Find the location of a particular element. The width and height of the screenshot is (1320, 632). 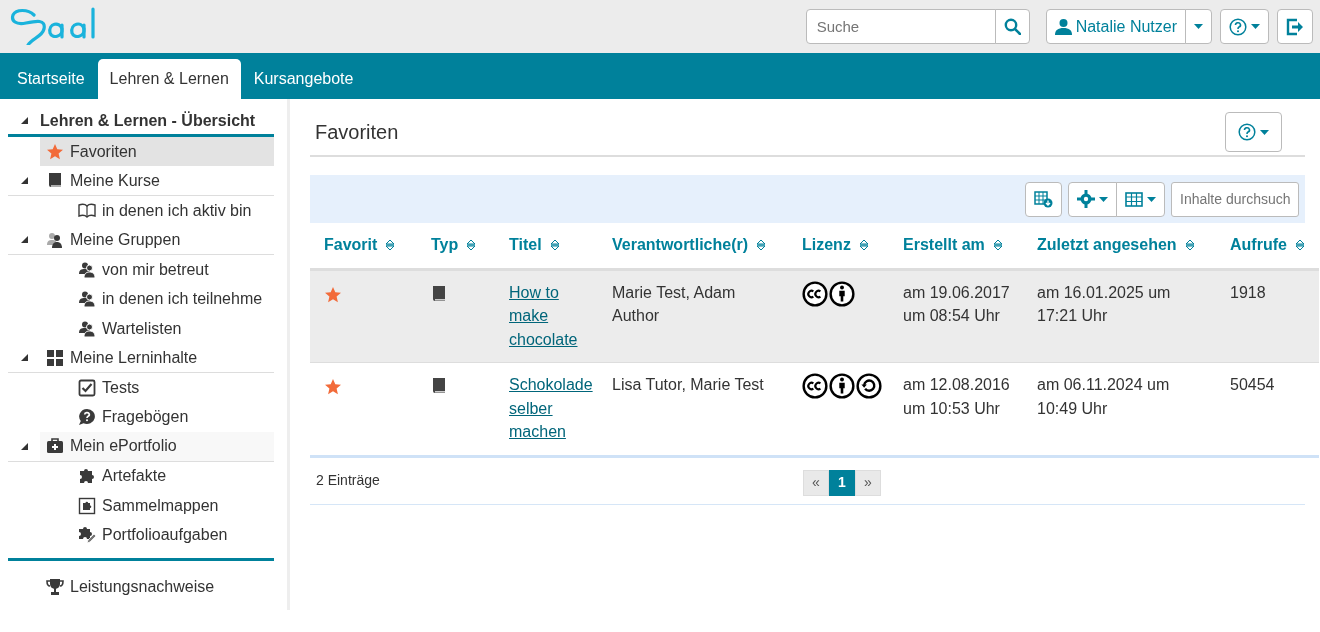

nav-tab: Lehren & Lernen is located at coordinates (169, 79).